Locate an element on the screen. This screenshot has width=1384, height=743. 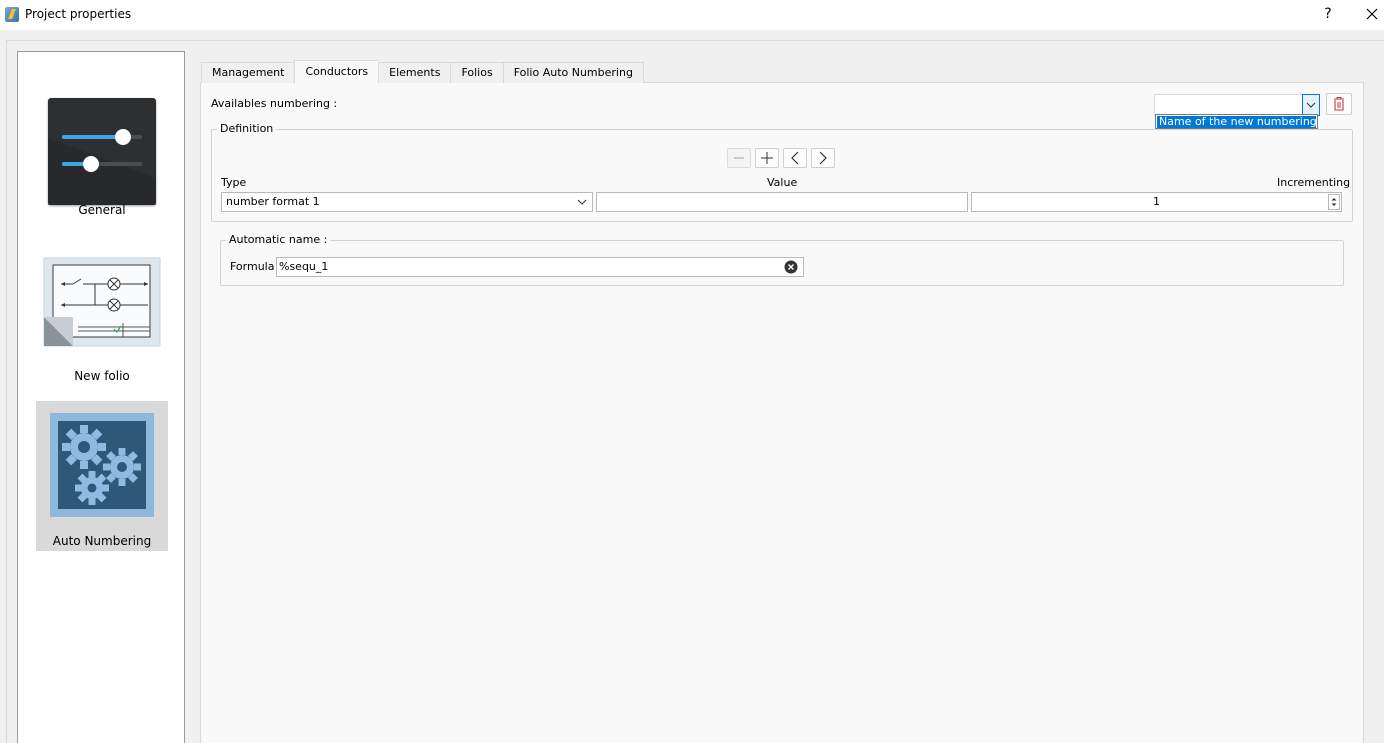
trash-icon is located at coordinates (1339, 103).